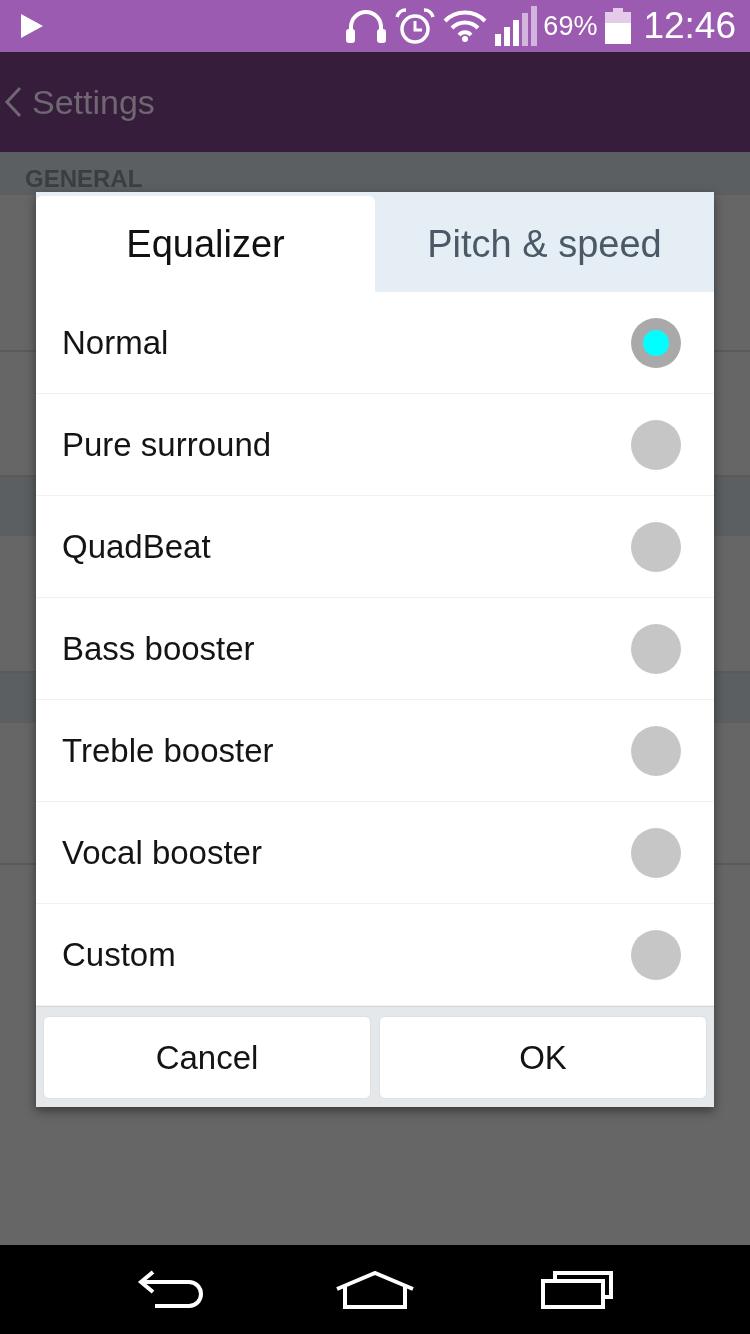 Image resolution: width=750 pixels, height=1334 pixels. What do you see at coordinates (115, 342) in the screenshot?
I see `option-label: Normal` at bounding box center [115, 342].